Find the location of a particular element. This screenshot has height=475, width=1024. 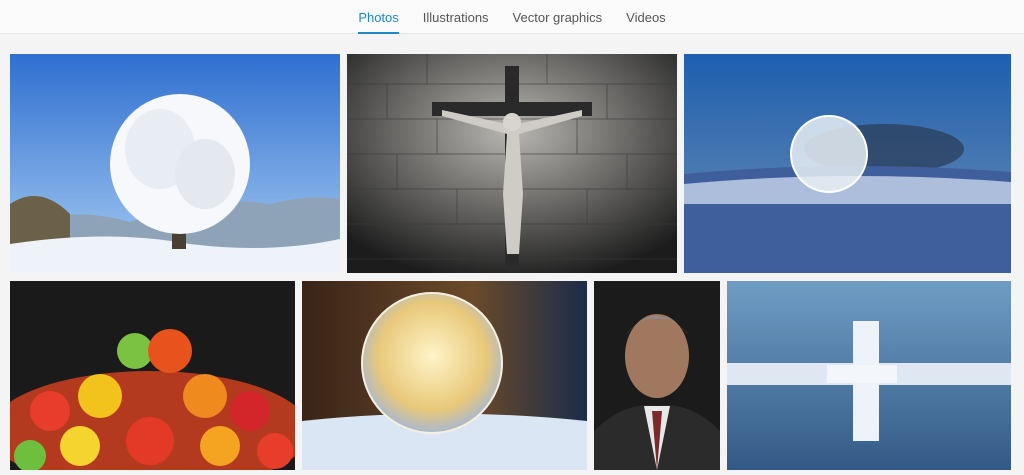

photo-crucifix is located at coordinates (512, 163).